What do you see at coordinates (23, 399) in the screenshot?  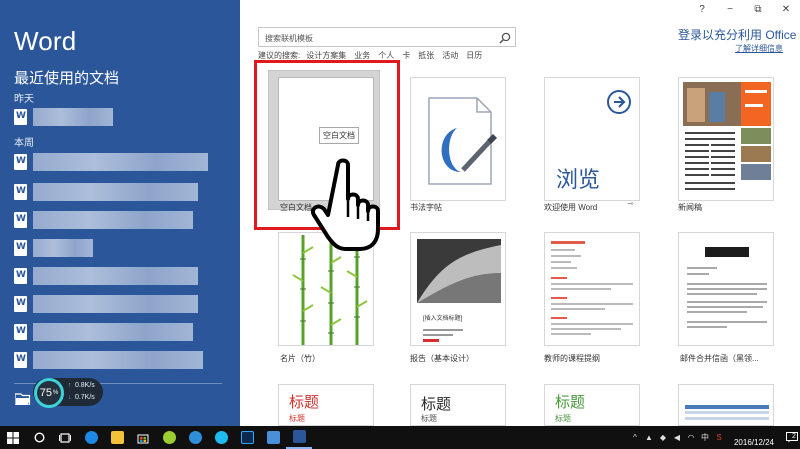 I see `open-folder-icon` at bounding box center [23, 399].